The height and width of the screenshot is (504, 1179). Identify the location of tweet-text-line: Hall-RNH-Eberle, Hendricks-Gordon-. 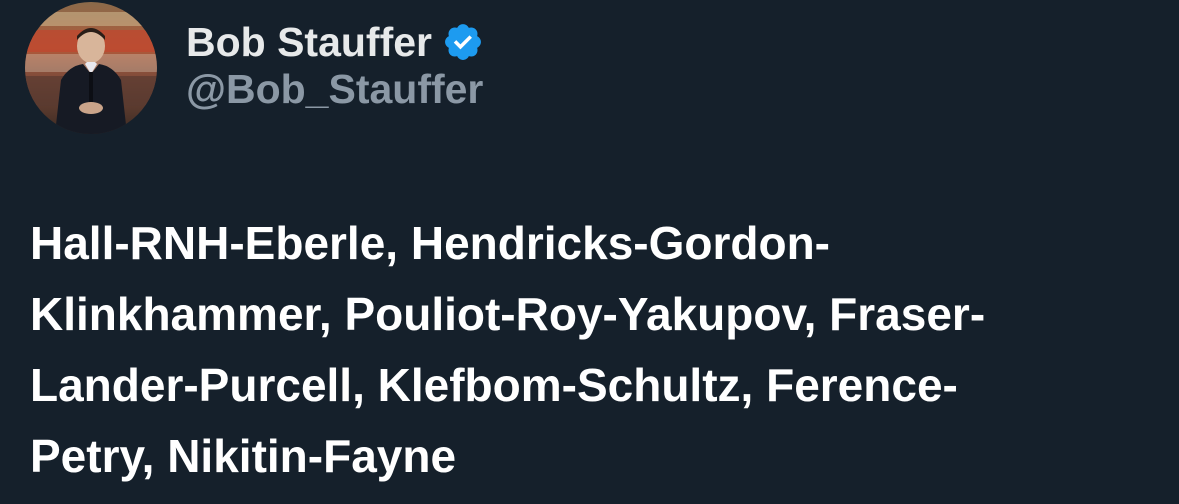
(430, 243).